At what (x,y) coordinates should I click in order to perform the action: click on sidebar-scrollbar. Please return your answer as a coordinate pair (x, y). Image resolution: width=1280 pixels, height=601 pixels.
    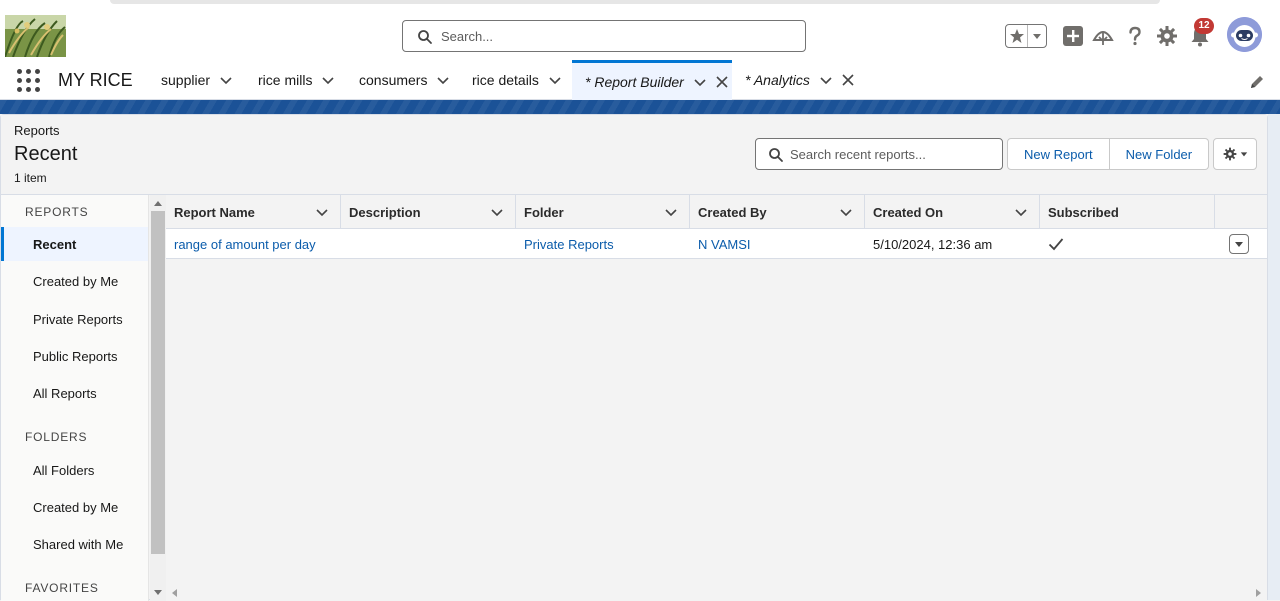
    Looking at the image, I should click on (158, 398).